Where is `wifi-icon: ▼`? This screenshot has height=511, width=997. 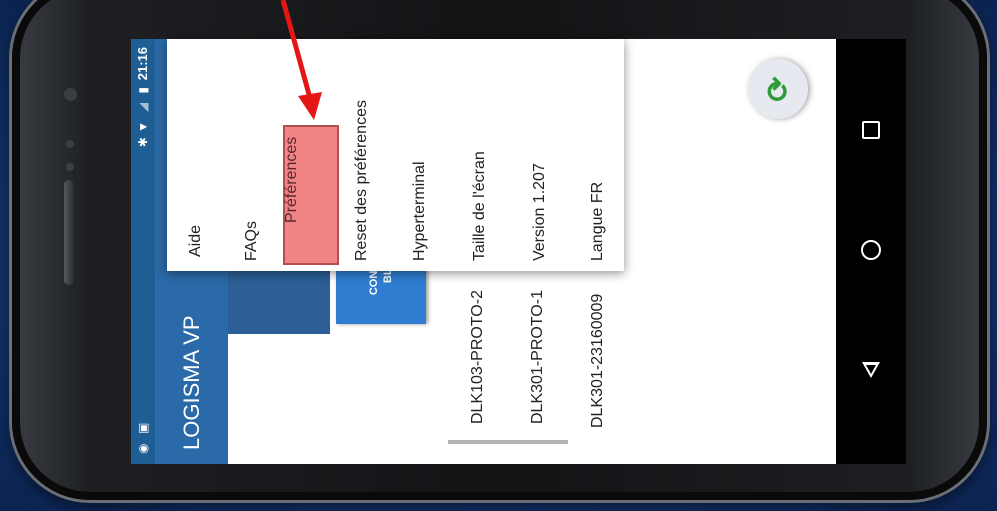 wifi-icon: ▼ is located at coordinates (143, 127).